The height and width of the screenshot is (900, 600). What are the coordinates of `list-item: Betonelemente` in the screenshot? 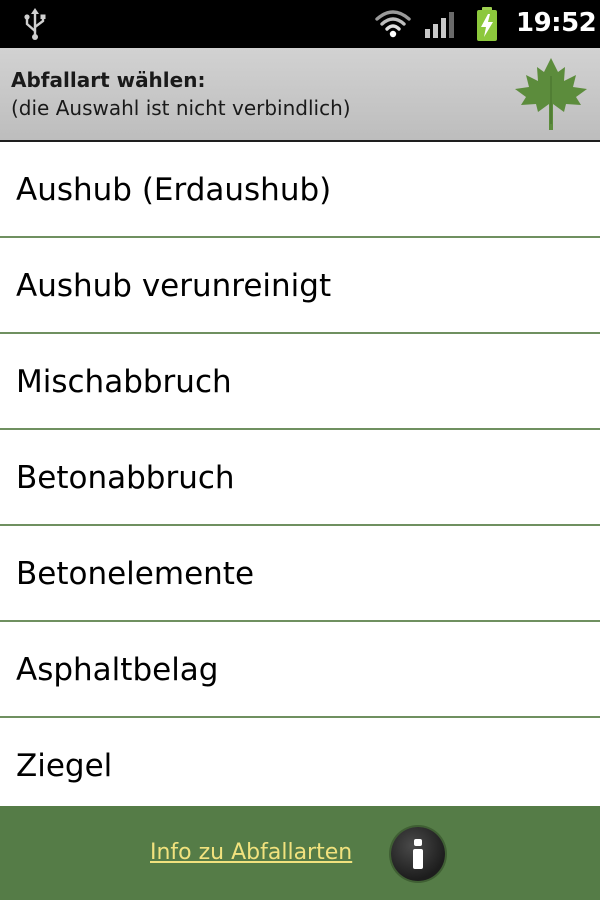 It's located at (300, 574).